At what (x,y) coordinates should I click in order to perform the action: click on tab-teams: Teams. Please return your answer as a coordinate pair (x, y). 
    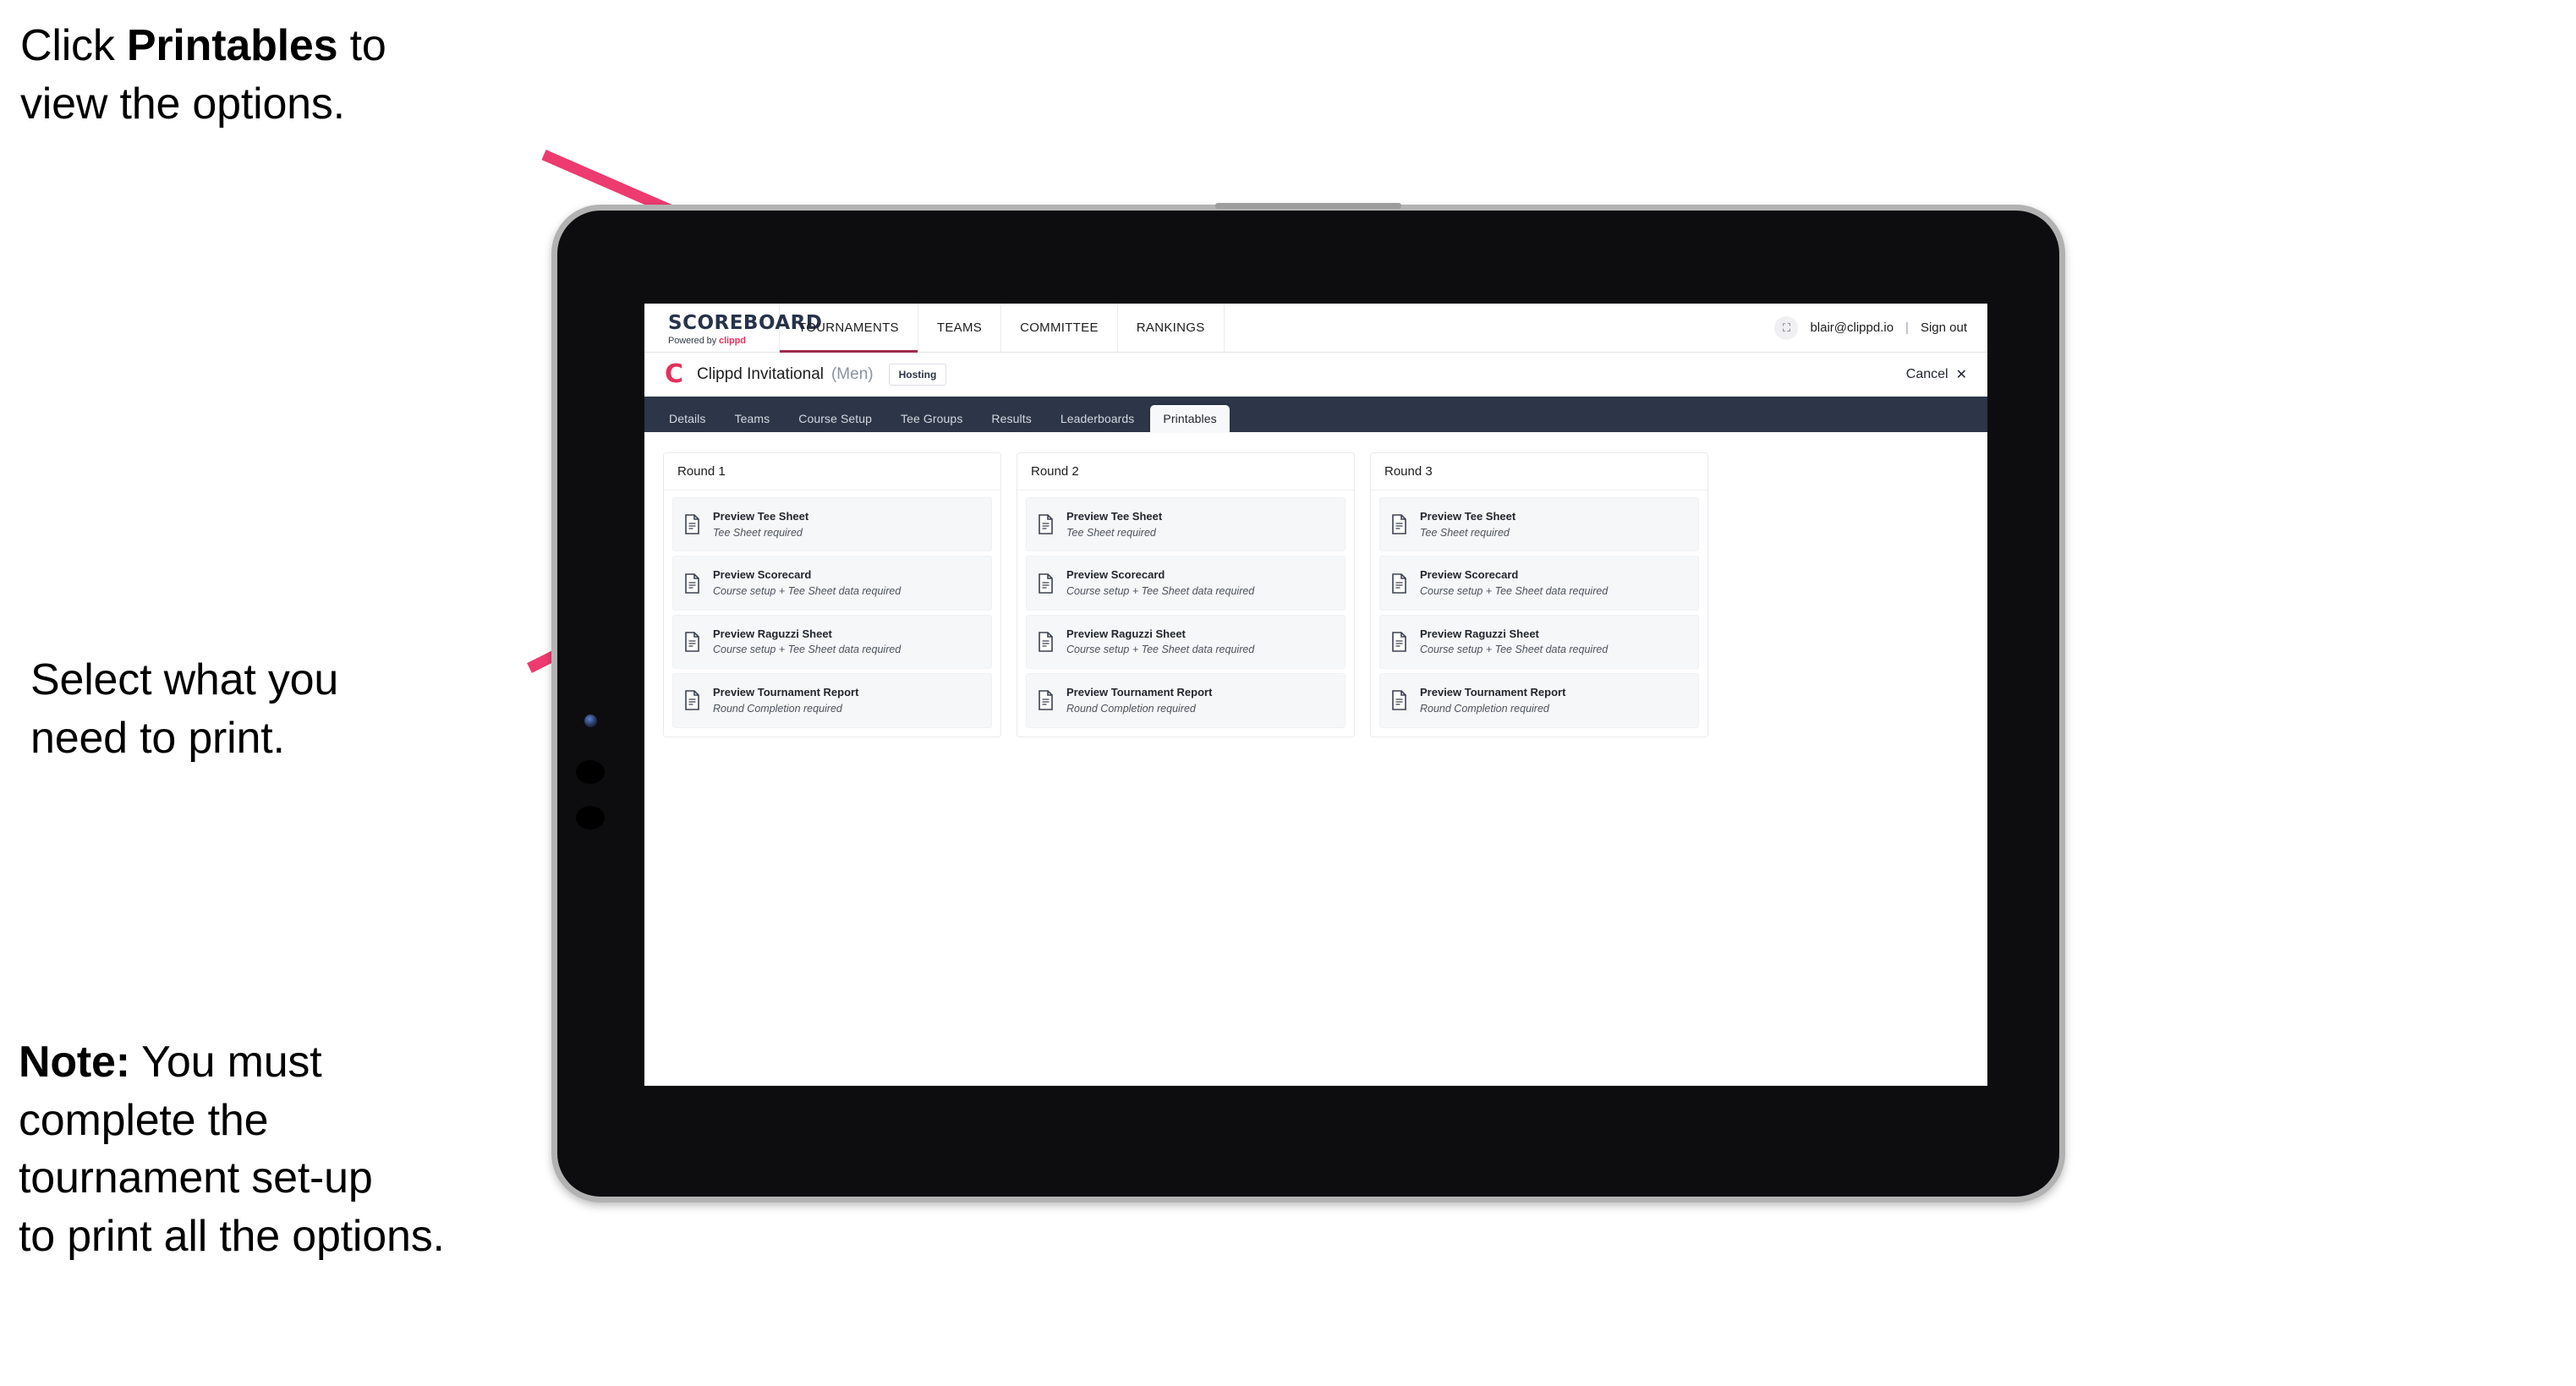
    Looking at the image, I should click on (752, 418).